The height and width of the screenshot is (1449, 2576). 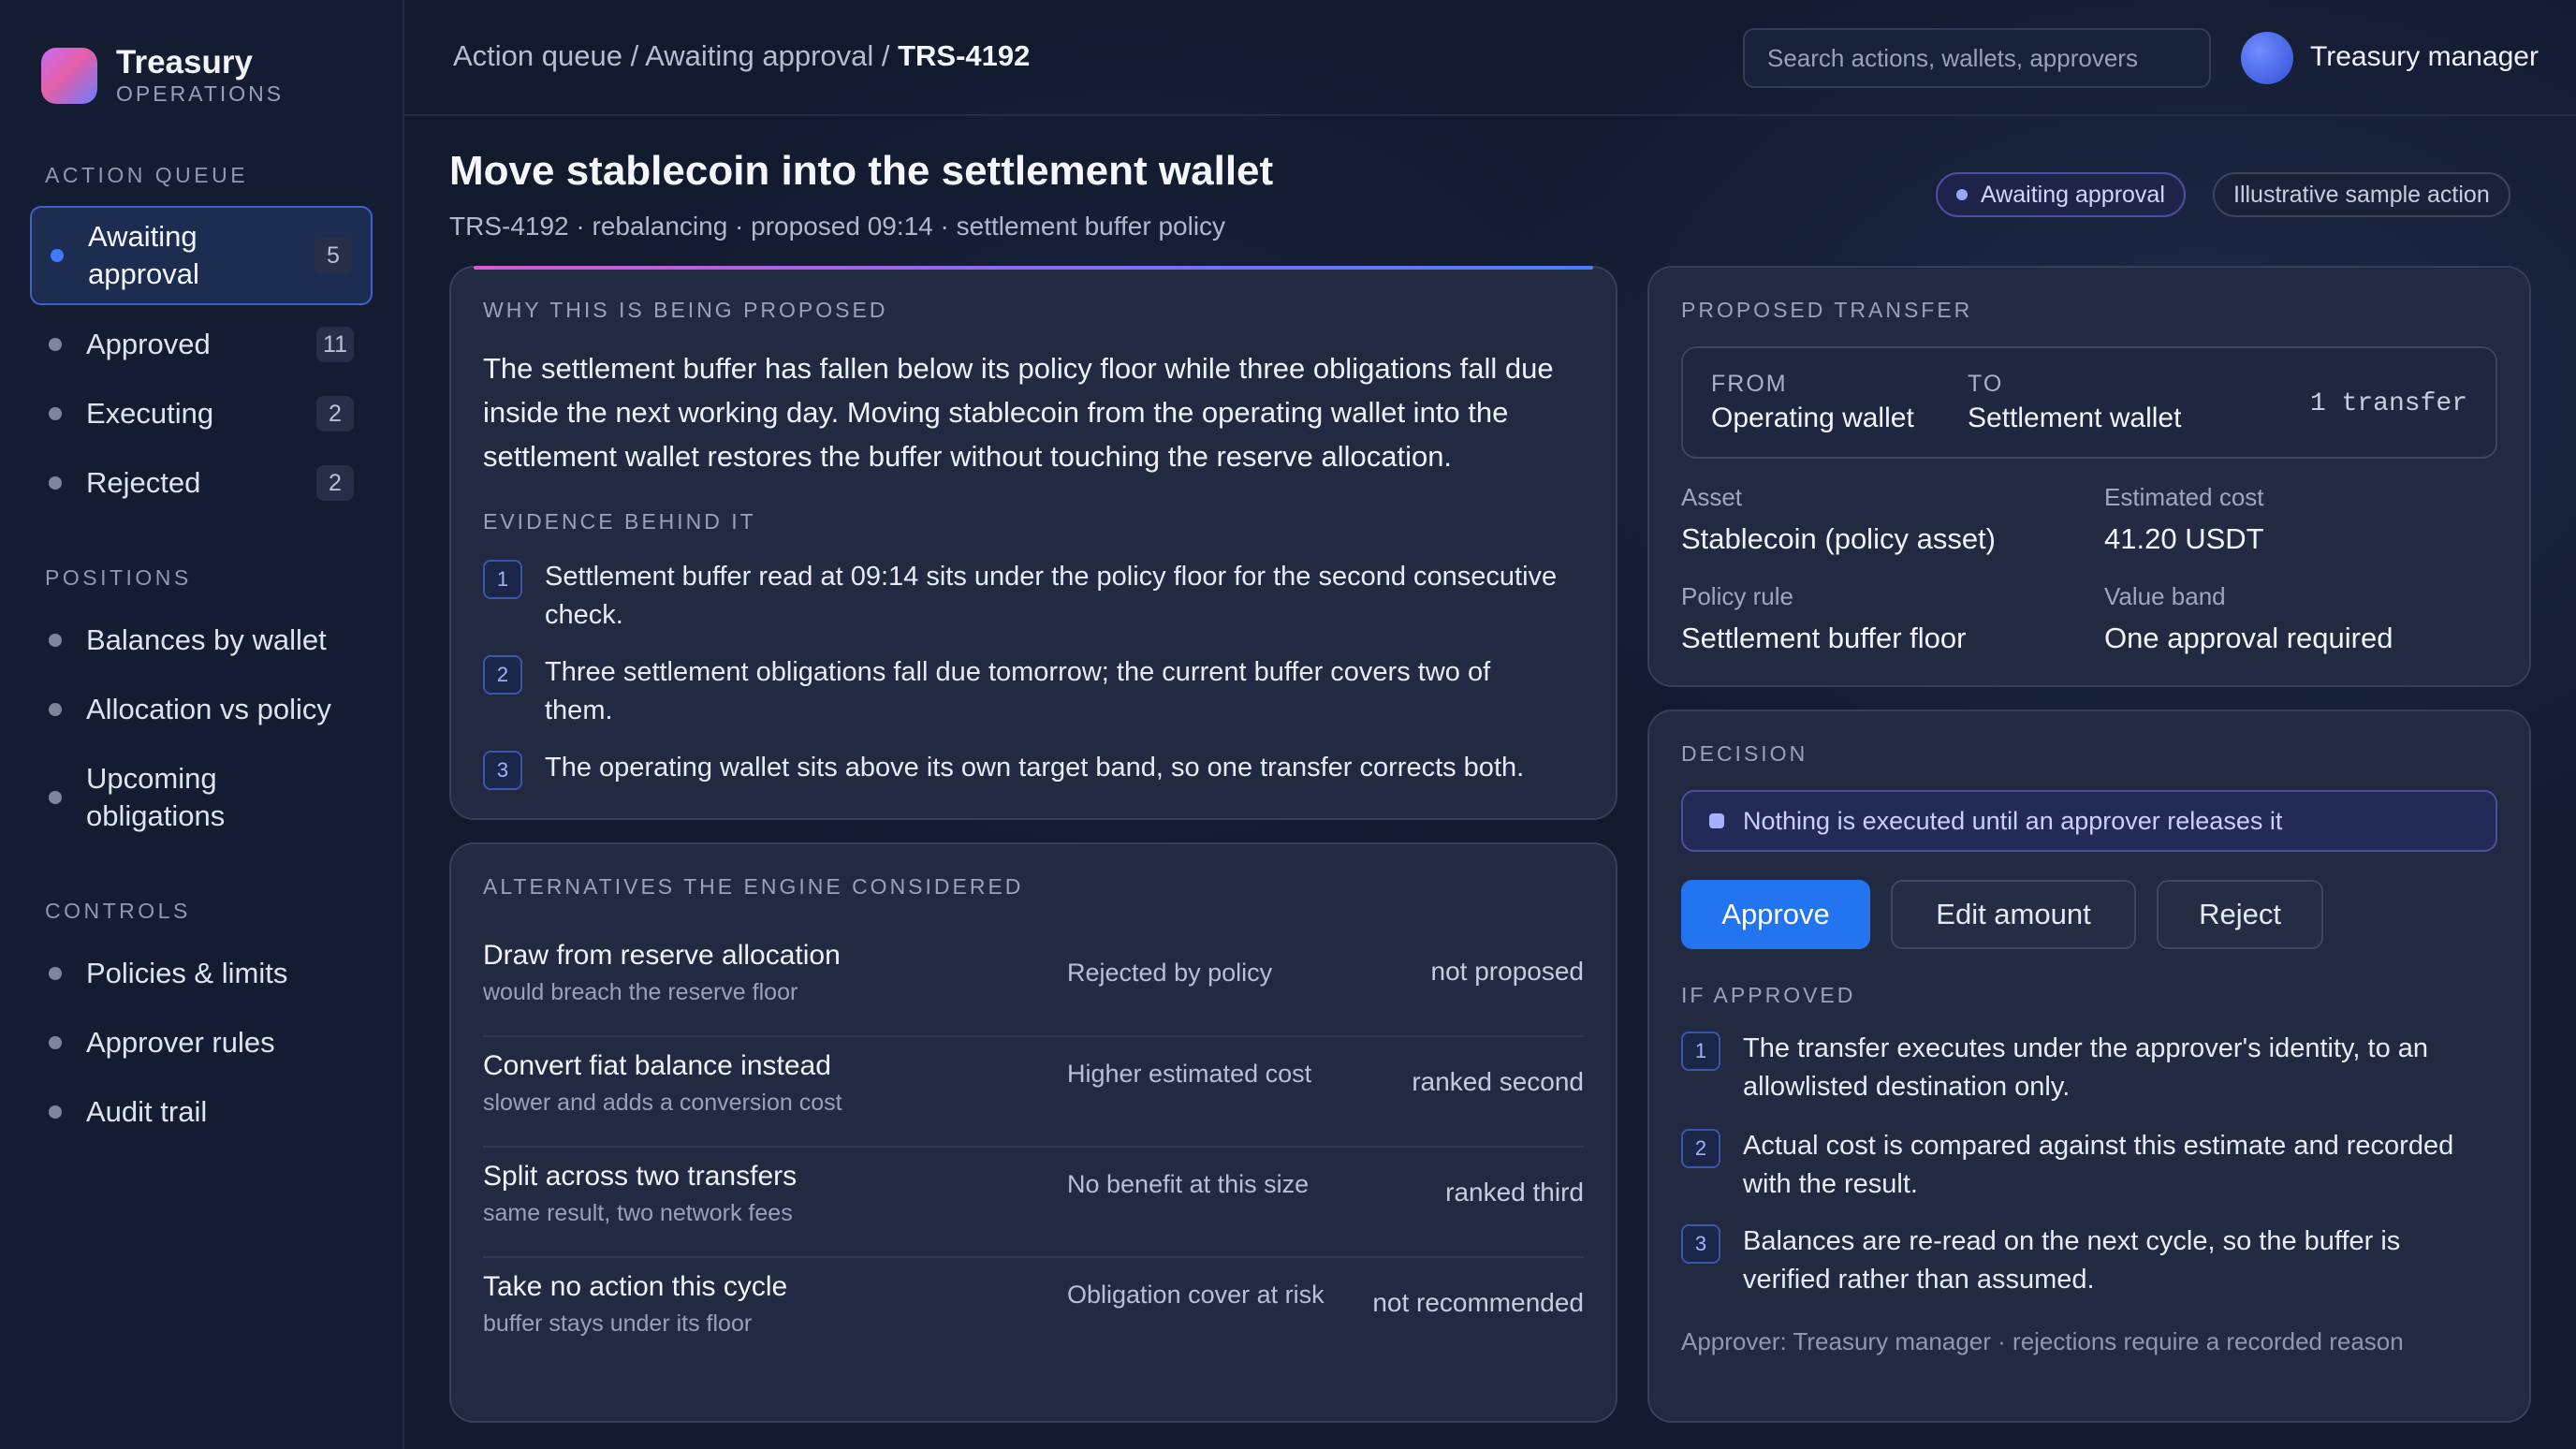 I want to click on sidebar-item-policies-limits: Policies & limits, so click(x=201, y=973).